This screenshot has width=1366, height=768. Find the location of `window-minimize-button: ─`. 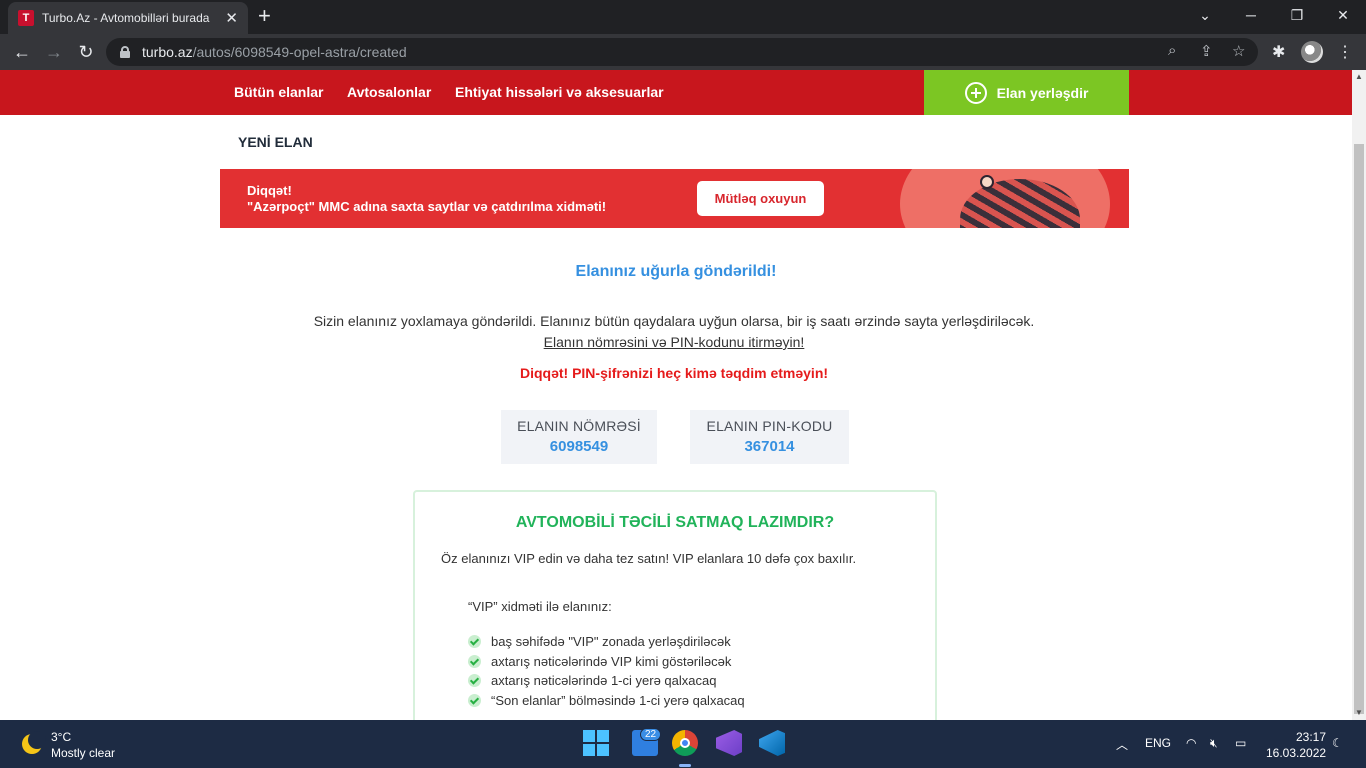

window-minimize-button: ─ is located at coordinates (1251, 15).